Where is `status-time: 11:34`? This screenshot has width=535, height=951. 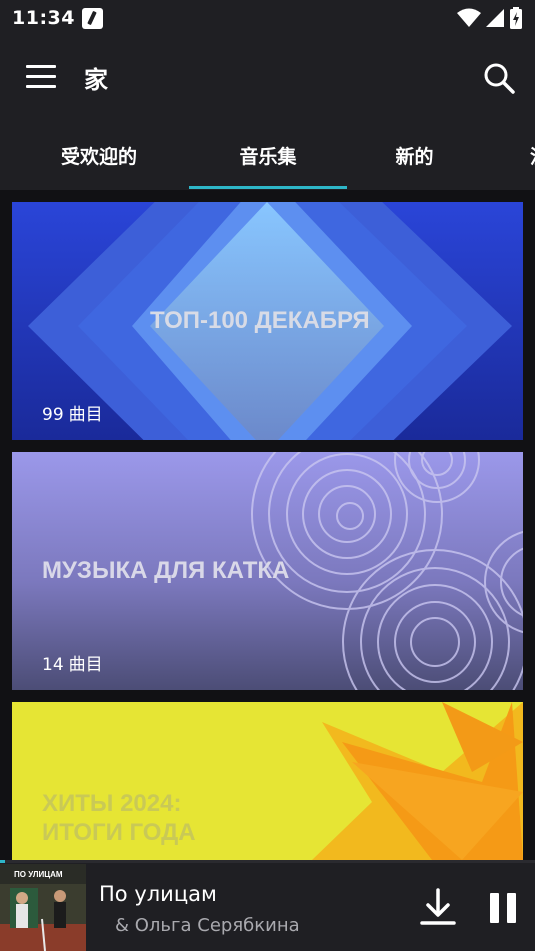
status-time: 11:34 is located at coordinates (43, 18).